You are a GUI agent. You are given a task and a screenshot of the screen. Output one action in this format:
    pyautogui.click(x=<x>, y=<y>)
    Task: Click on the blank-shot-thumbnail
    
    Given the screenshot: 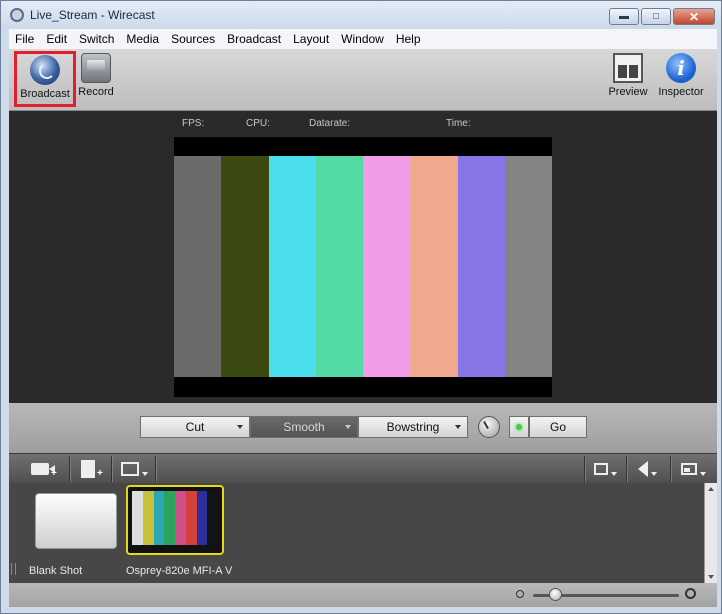 What is the action you would take?
    pyautogui.click(x=76, y=521)
    